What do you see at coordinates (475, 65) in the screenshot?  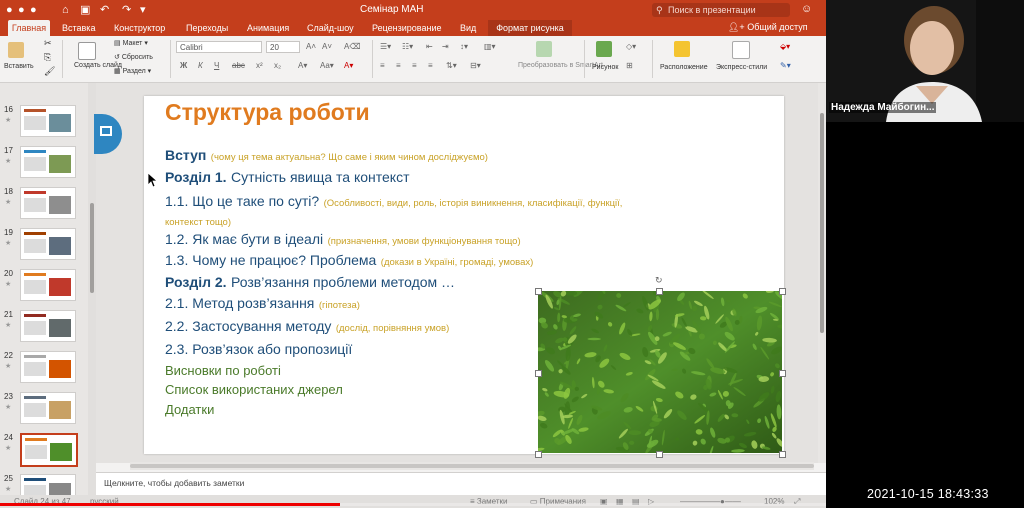 I see `align-text-icon: ⊟▾` at bounding box center [475, 65].